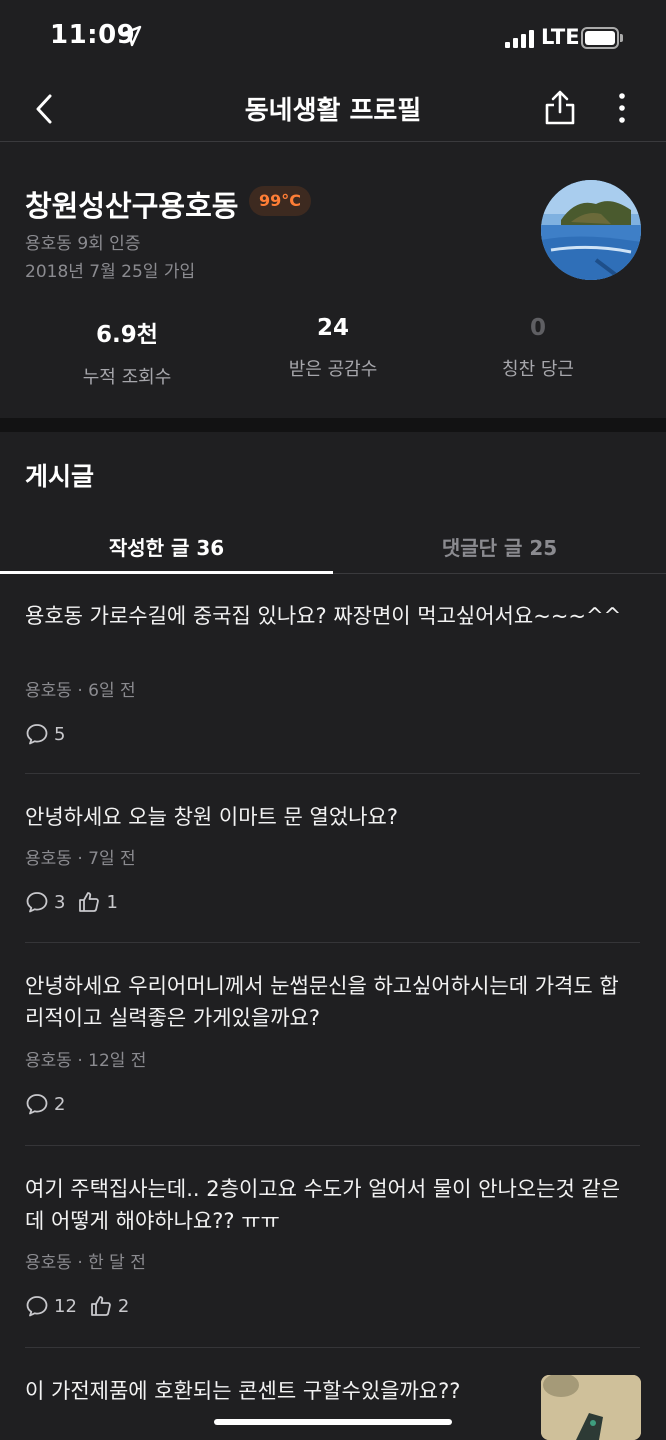 The height and width of the screenshot is (1440, 666). What do you see at coordinates (591, 1407) in the screenshot?
I see `post-thumbnail` at bounding box center [591, 1407].